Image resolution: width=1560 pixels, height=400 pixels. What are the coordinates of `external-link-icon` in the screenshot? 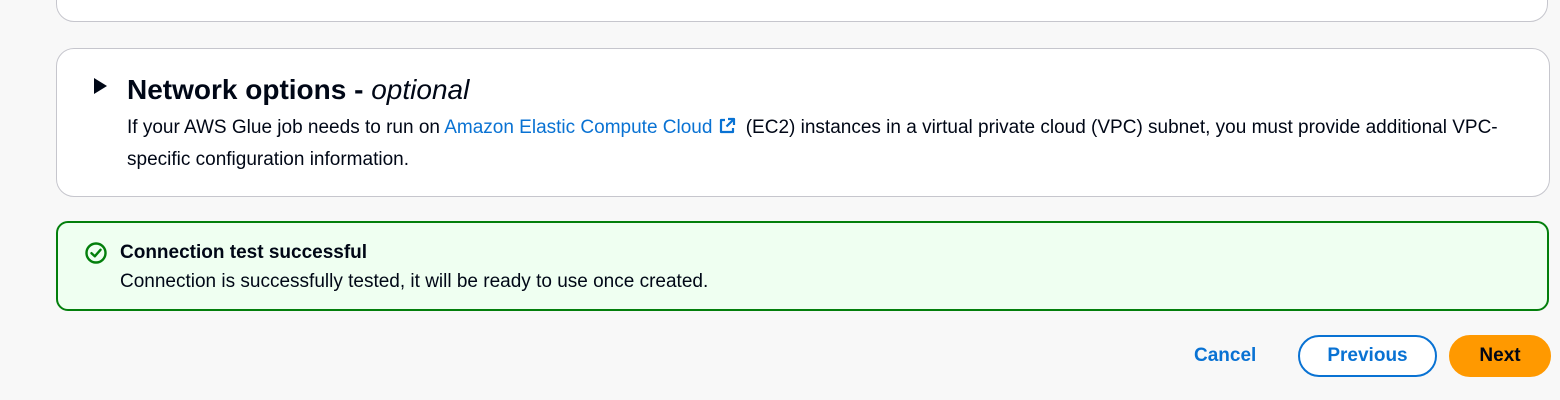 It's located at (727, 130).